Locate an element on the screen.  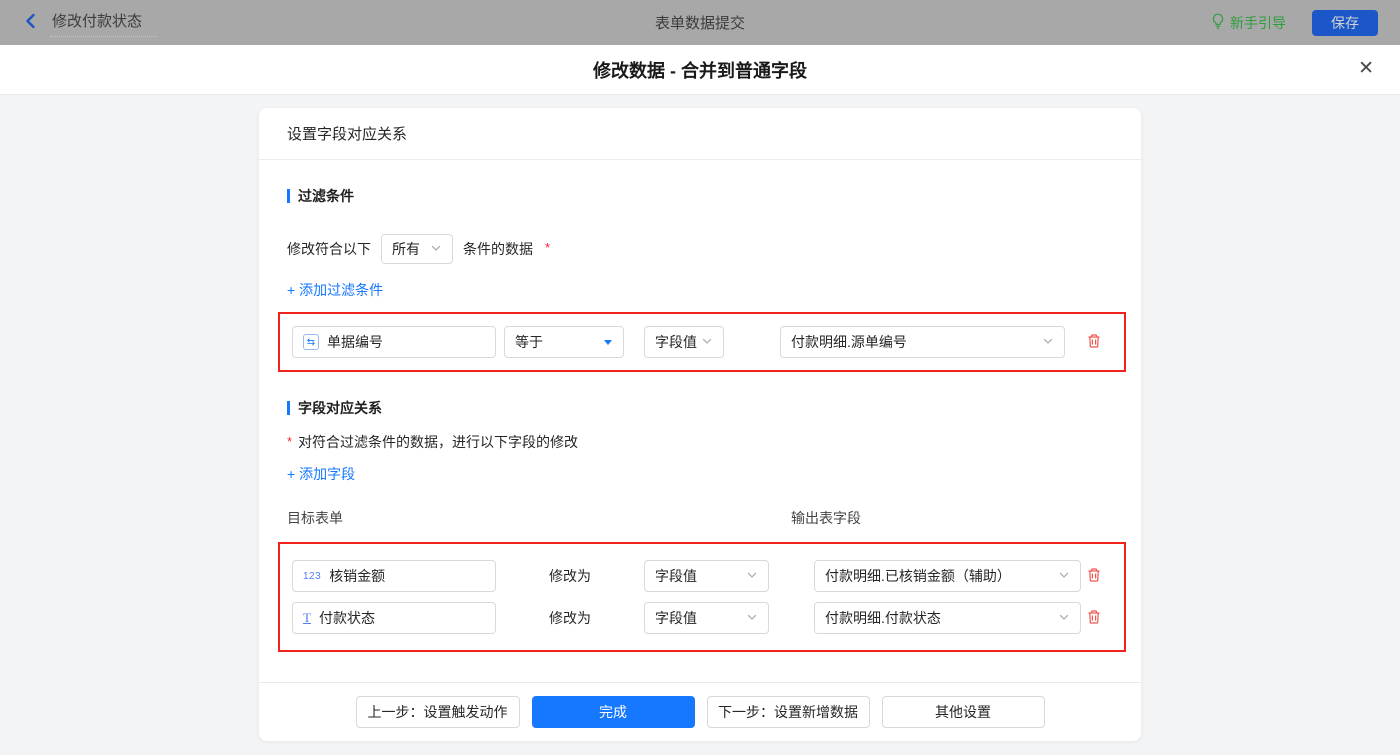
mapping-row: 123 核销金额 修改为 字段值 付款明细.已核销金额（辅助） is located at coordinates (702, 576).